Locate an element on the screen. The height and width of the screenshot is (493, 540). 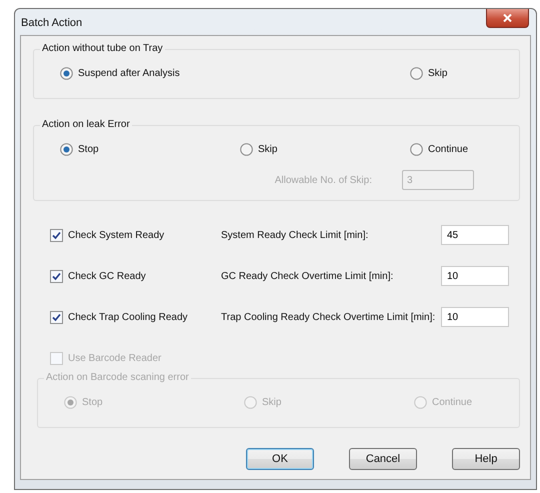
dialog-button: OK is located at coordinates (280, 459).